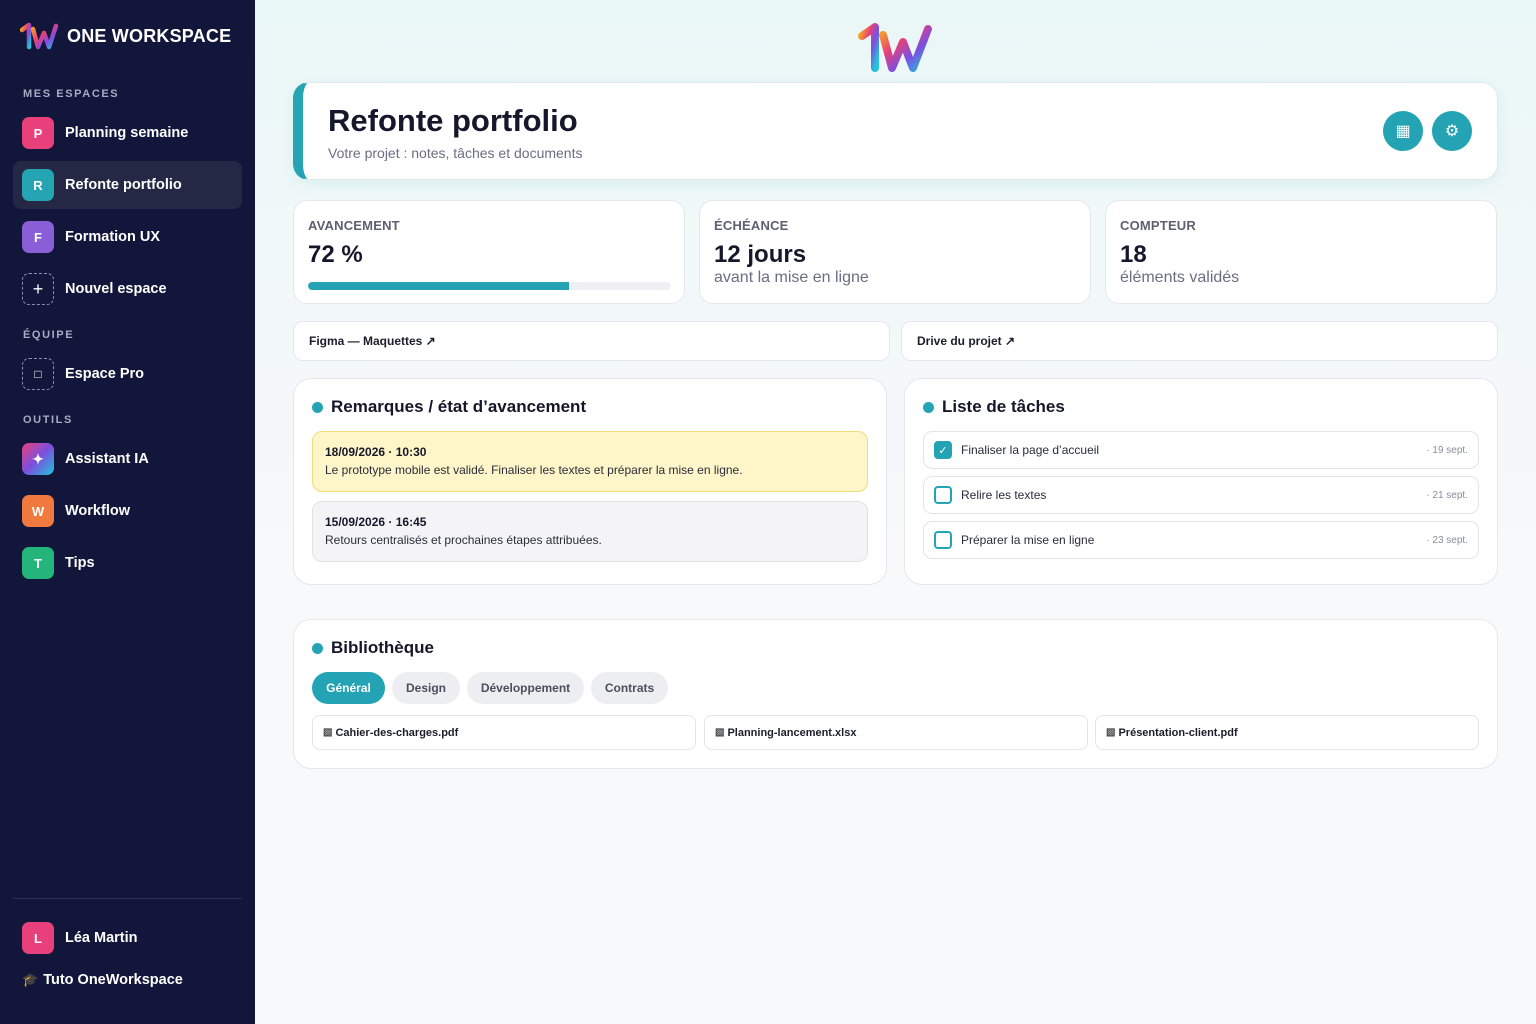 The width and height of the screenshot is (1536, 1024). What do you see at coordinates (113, 980) in the screenshot?
I see `tuto-label: Tuto OneWorkspace` at bounding box center [113, 980].